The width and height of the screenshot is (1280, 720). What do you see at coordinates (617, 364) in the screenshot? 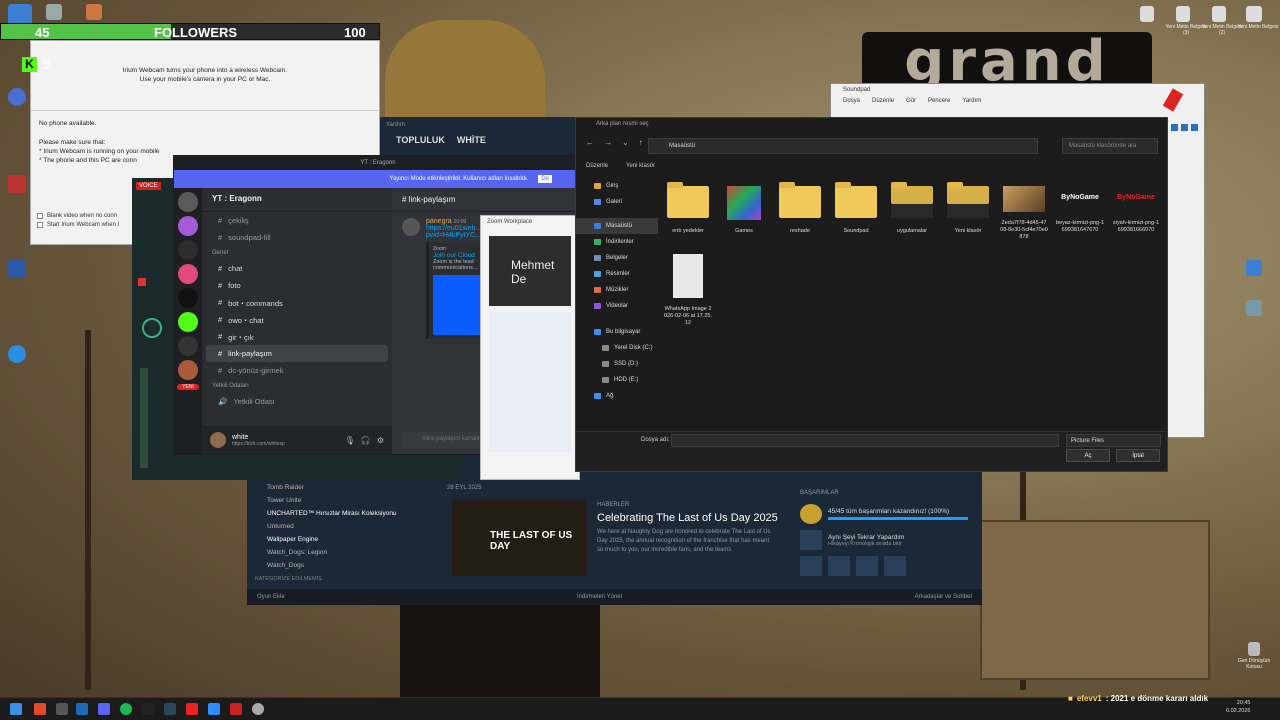
I see `tree-item: SSD (D:)` at bounding box center [617, 364].